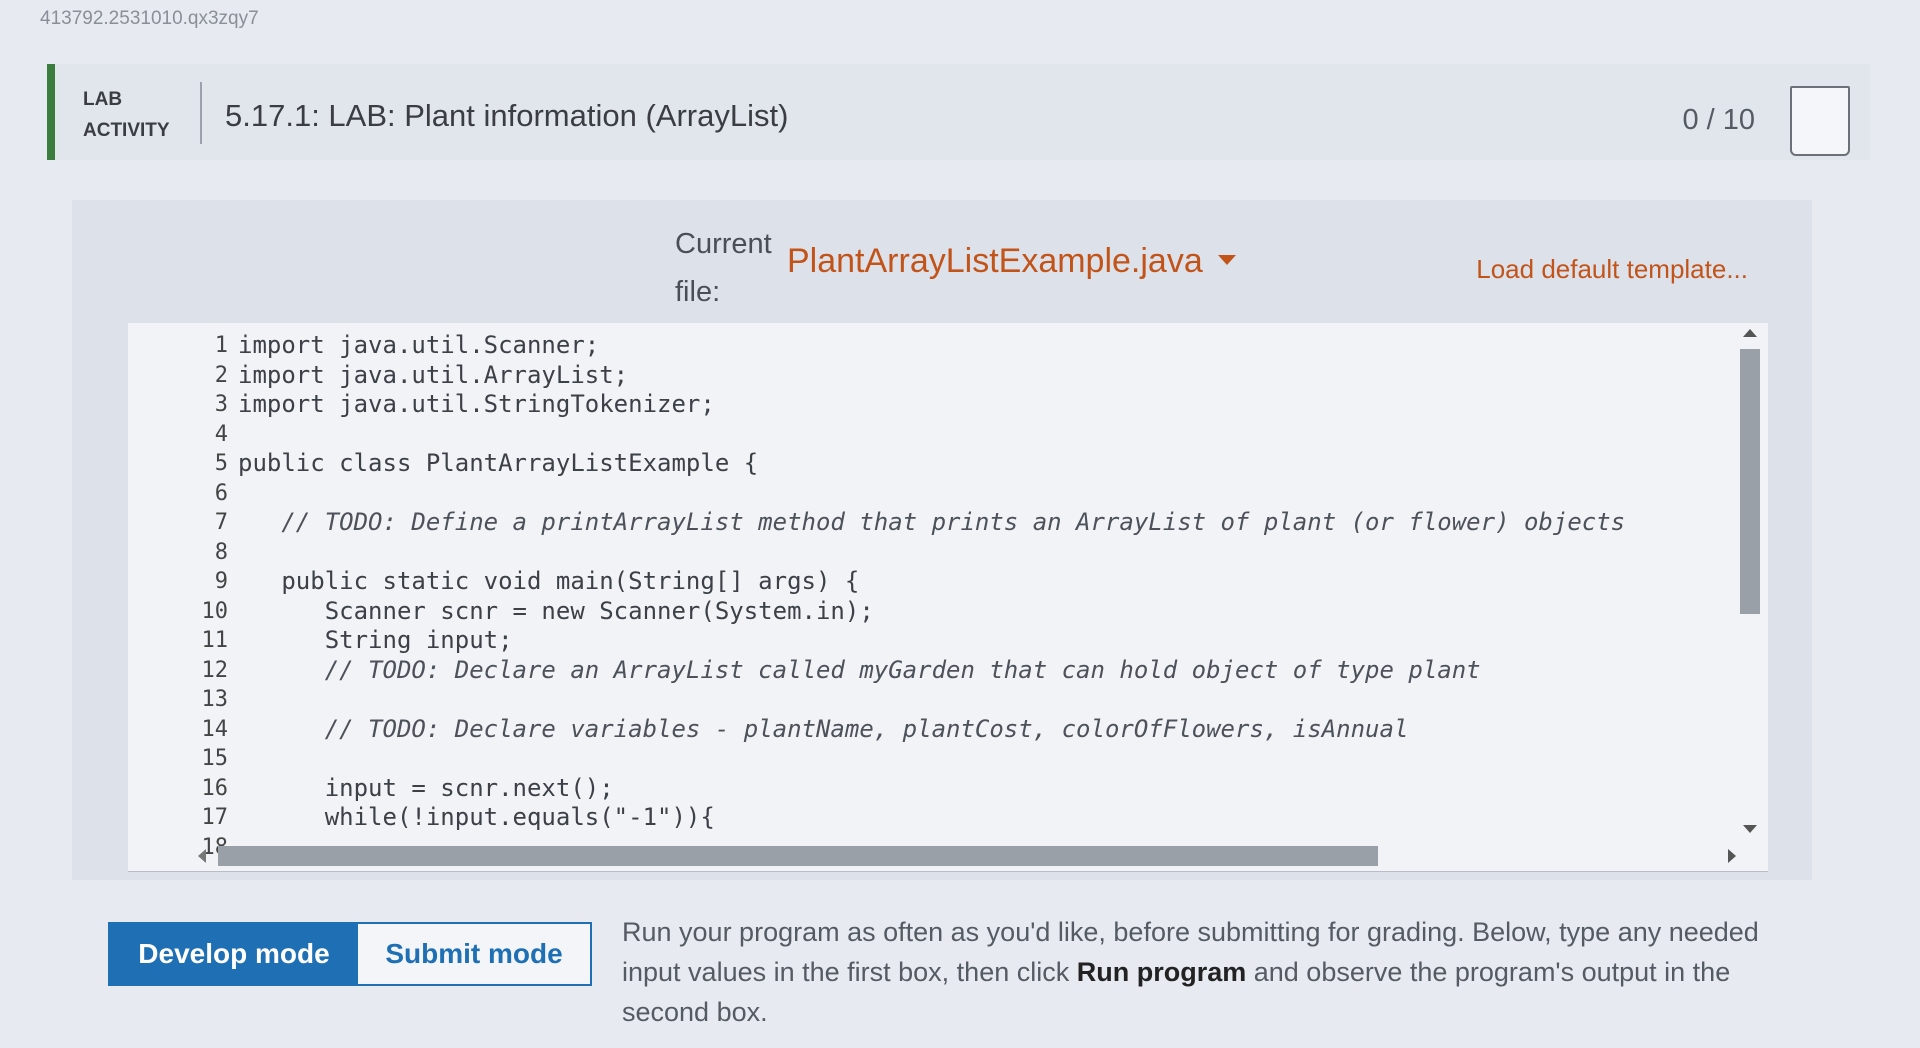  What do you see at coordinates (474, 954) in the screenshot?
I see `submit-mode-button: Submit mode` at bounding box center [474, 954].